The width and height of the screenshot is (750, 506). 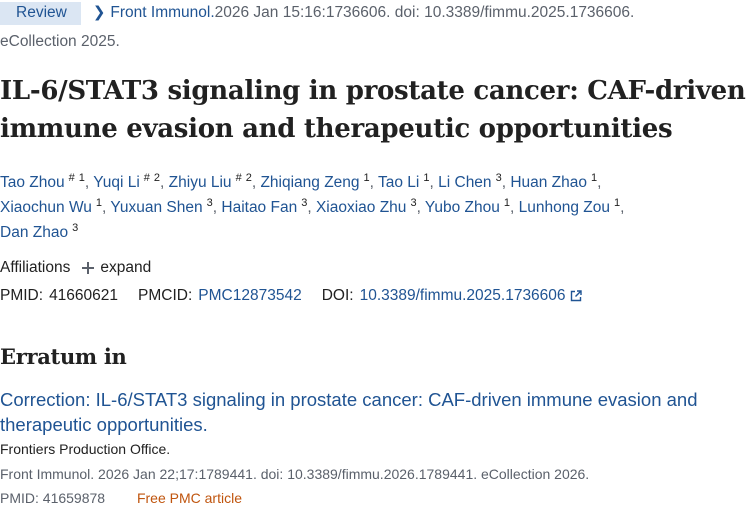 What do you see at coordinates (126, 267) in the screenshot?
I see `expand-label: expand` at bounding box center [126, 267].